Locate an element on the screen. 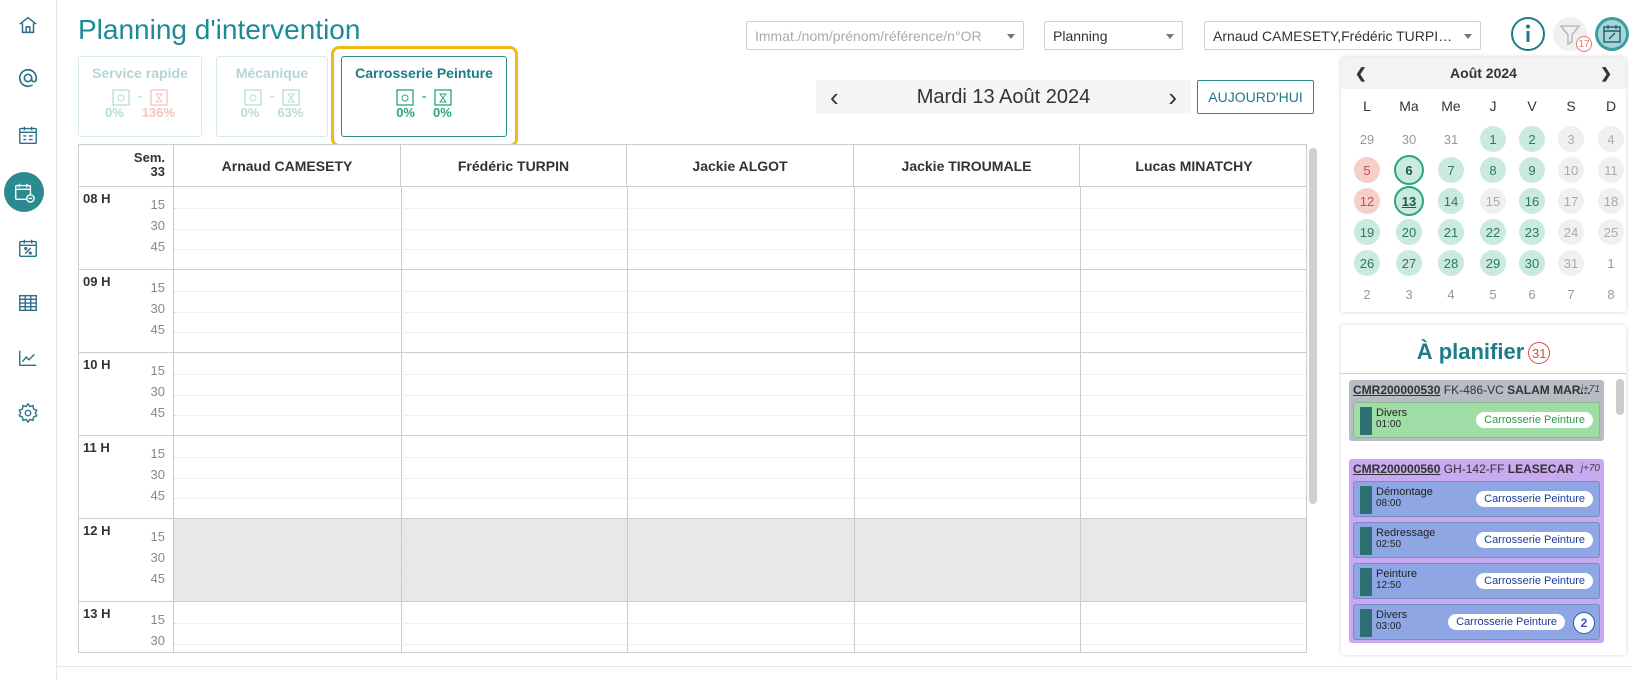 Image resolution: width=1632 pixels, height=680 pixels. task-item: Peinture 12:50 Carrosserie Peinture is located at coordinates (1476, 581).